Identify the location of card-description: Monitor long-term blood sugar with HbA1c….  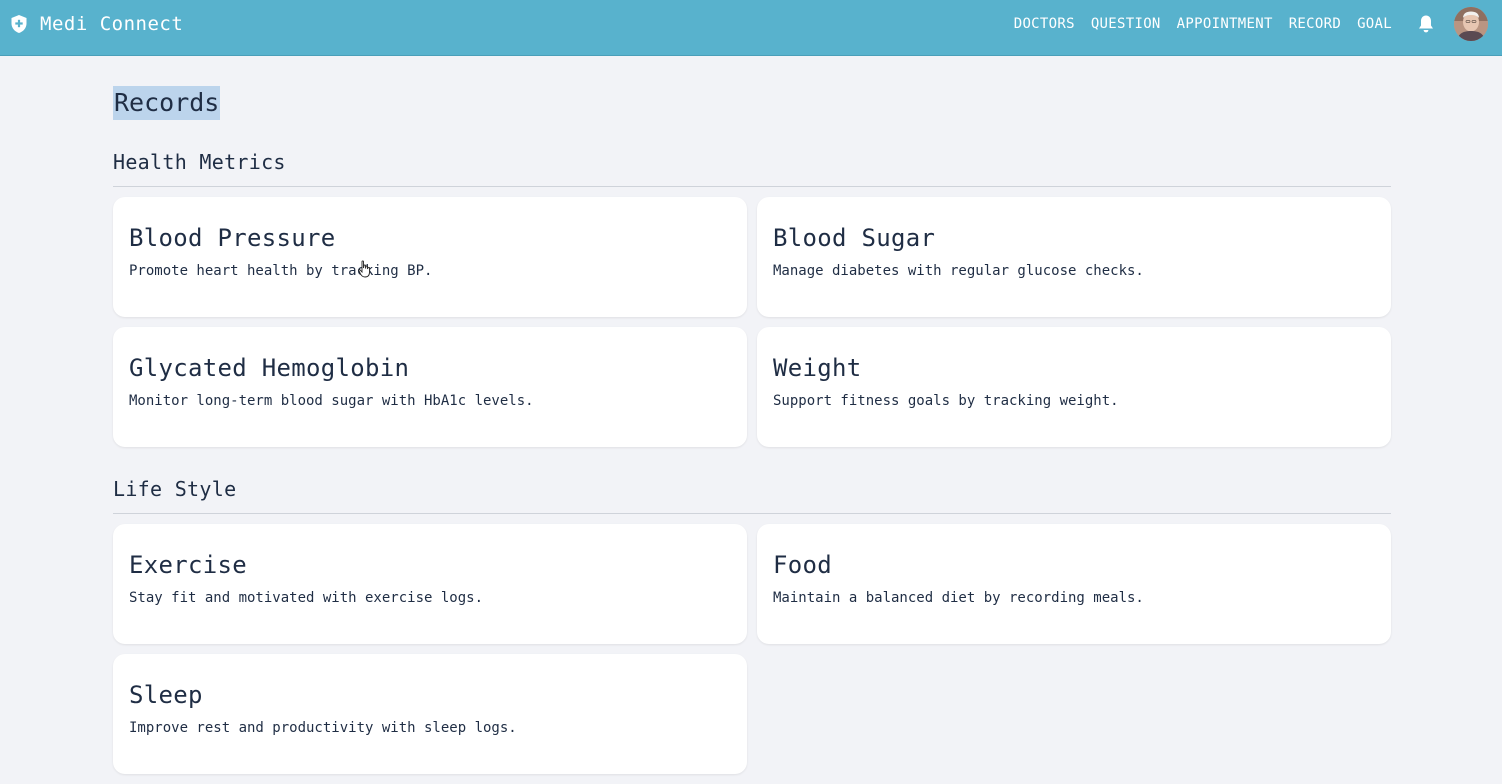
(331, 401).